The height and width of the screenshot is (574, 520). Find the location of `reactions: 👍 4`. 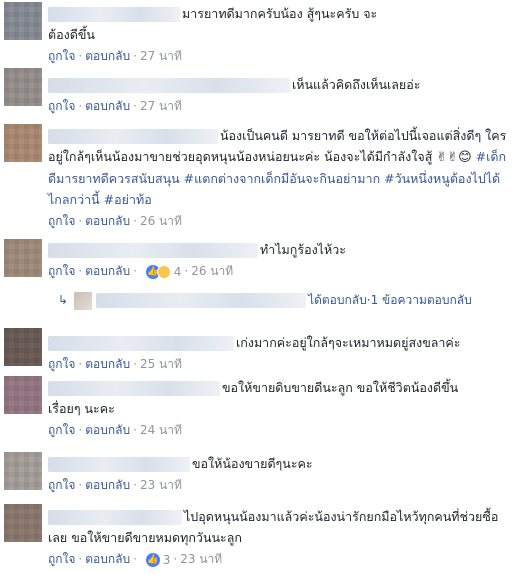

reactions: 👍 4 is located at coordinates (163, 272).